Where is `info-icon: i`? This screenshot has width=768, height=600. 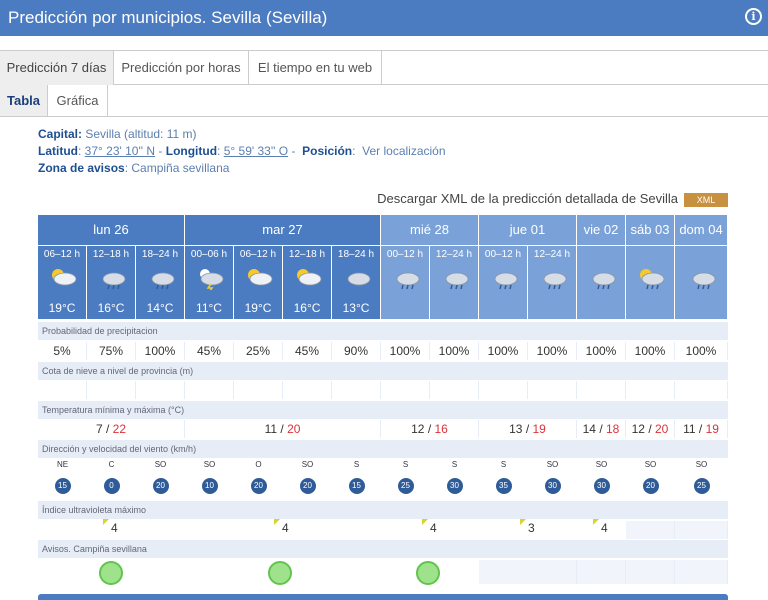
info-icon: i is located at coordinates (753, 16).